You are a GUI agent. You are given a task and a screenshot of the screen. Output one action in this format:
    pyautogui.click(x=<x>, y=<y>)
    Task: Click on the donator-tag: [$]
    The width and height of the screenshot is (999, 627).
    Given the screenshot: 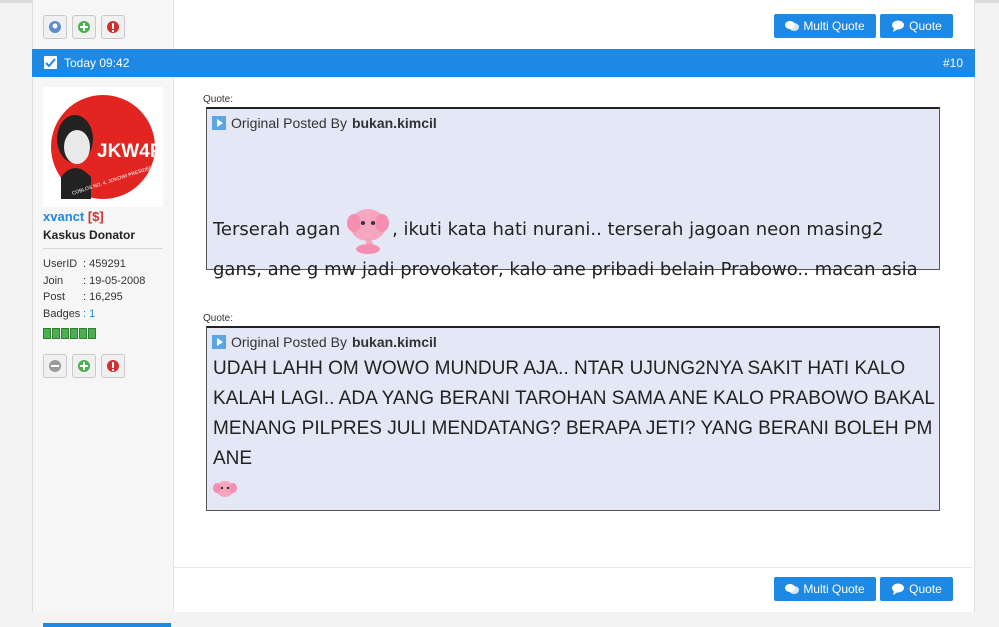 What is the action you would take?
    pyautogui.click(x=95, y=216)
    